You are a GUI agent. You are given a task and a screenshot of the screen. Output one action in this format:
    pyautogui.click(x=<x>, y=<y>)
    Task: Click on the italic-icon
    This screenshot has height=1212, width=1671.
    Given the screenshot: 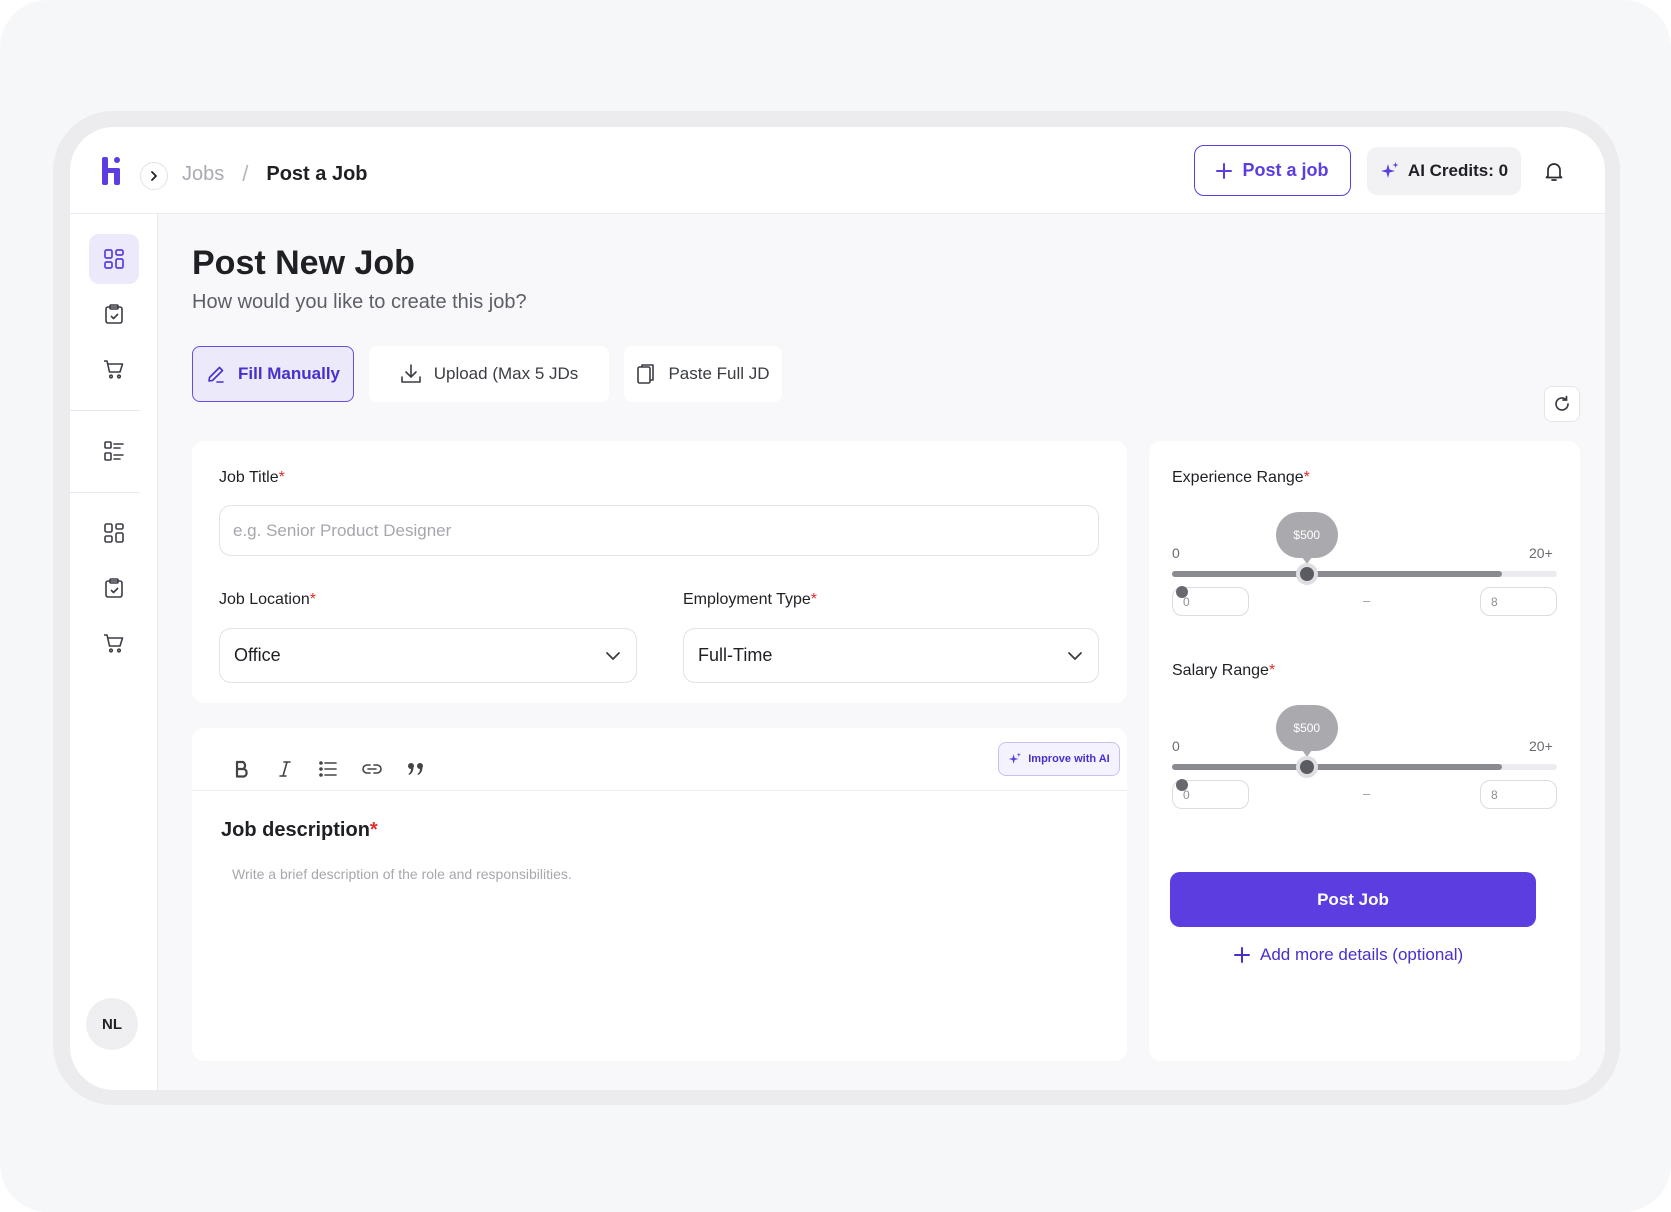 What is the action you would take?
    pyautogui.click(x=285, y=769)
    